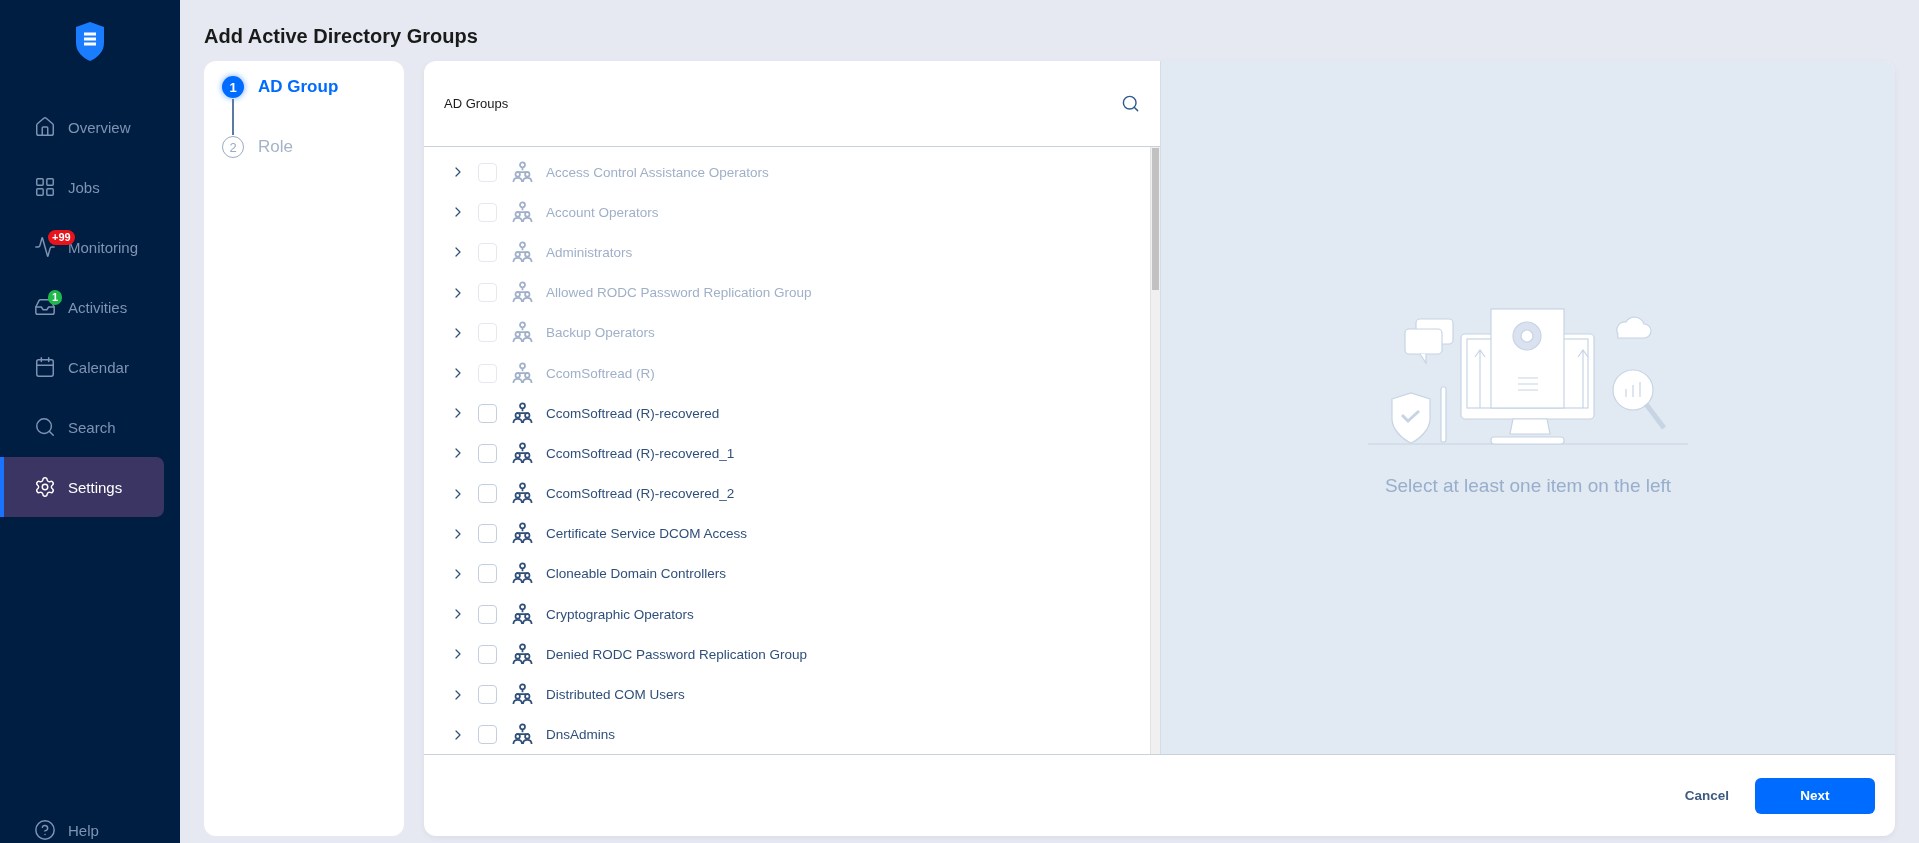 This screenshot has height=843, width=1919. I want to click on group-name: CcomSoftread (R)-recovered_1, so click(640, 453).